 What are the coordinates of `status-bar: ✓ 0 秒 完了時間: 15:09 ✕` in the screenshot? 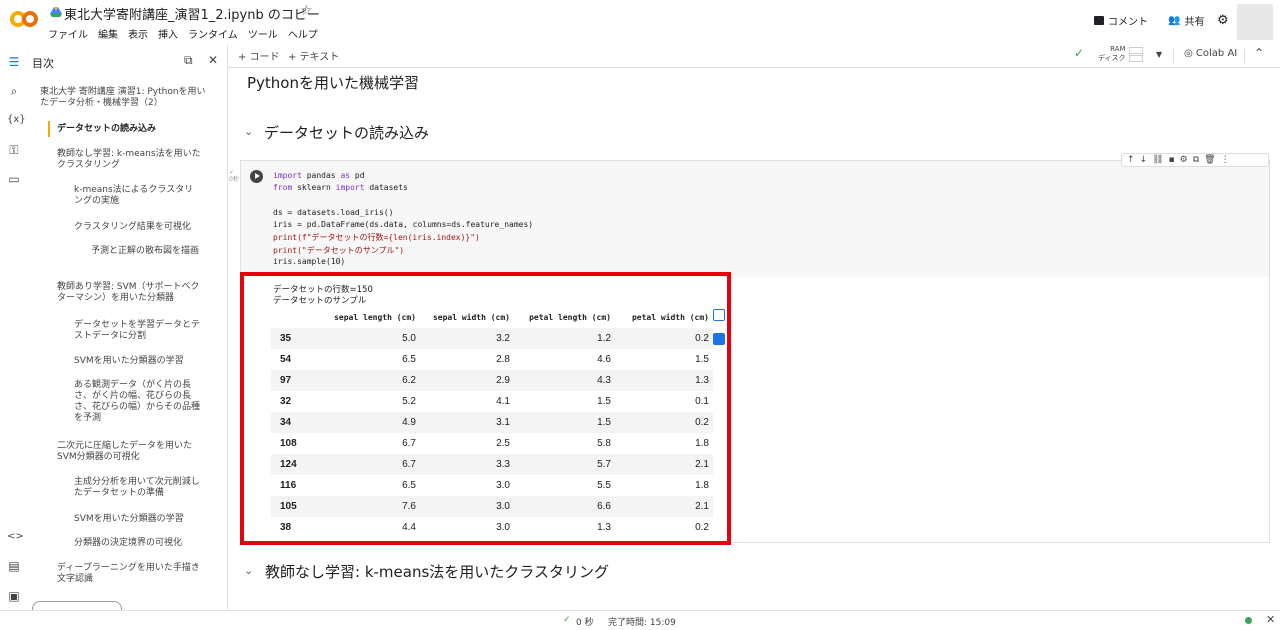 It's located at (640, 620).